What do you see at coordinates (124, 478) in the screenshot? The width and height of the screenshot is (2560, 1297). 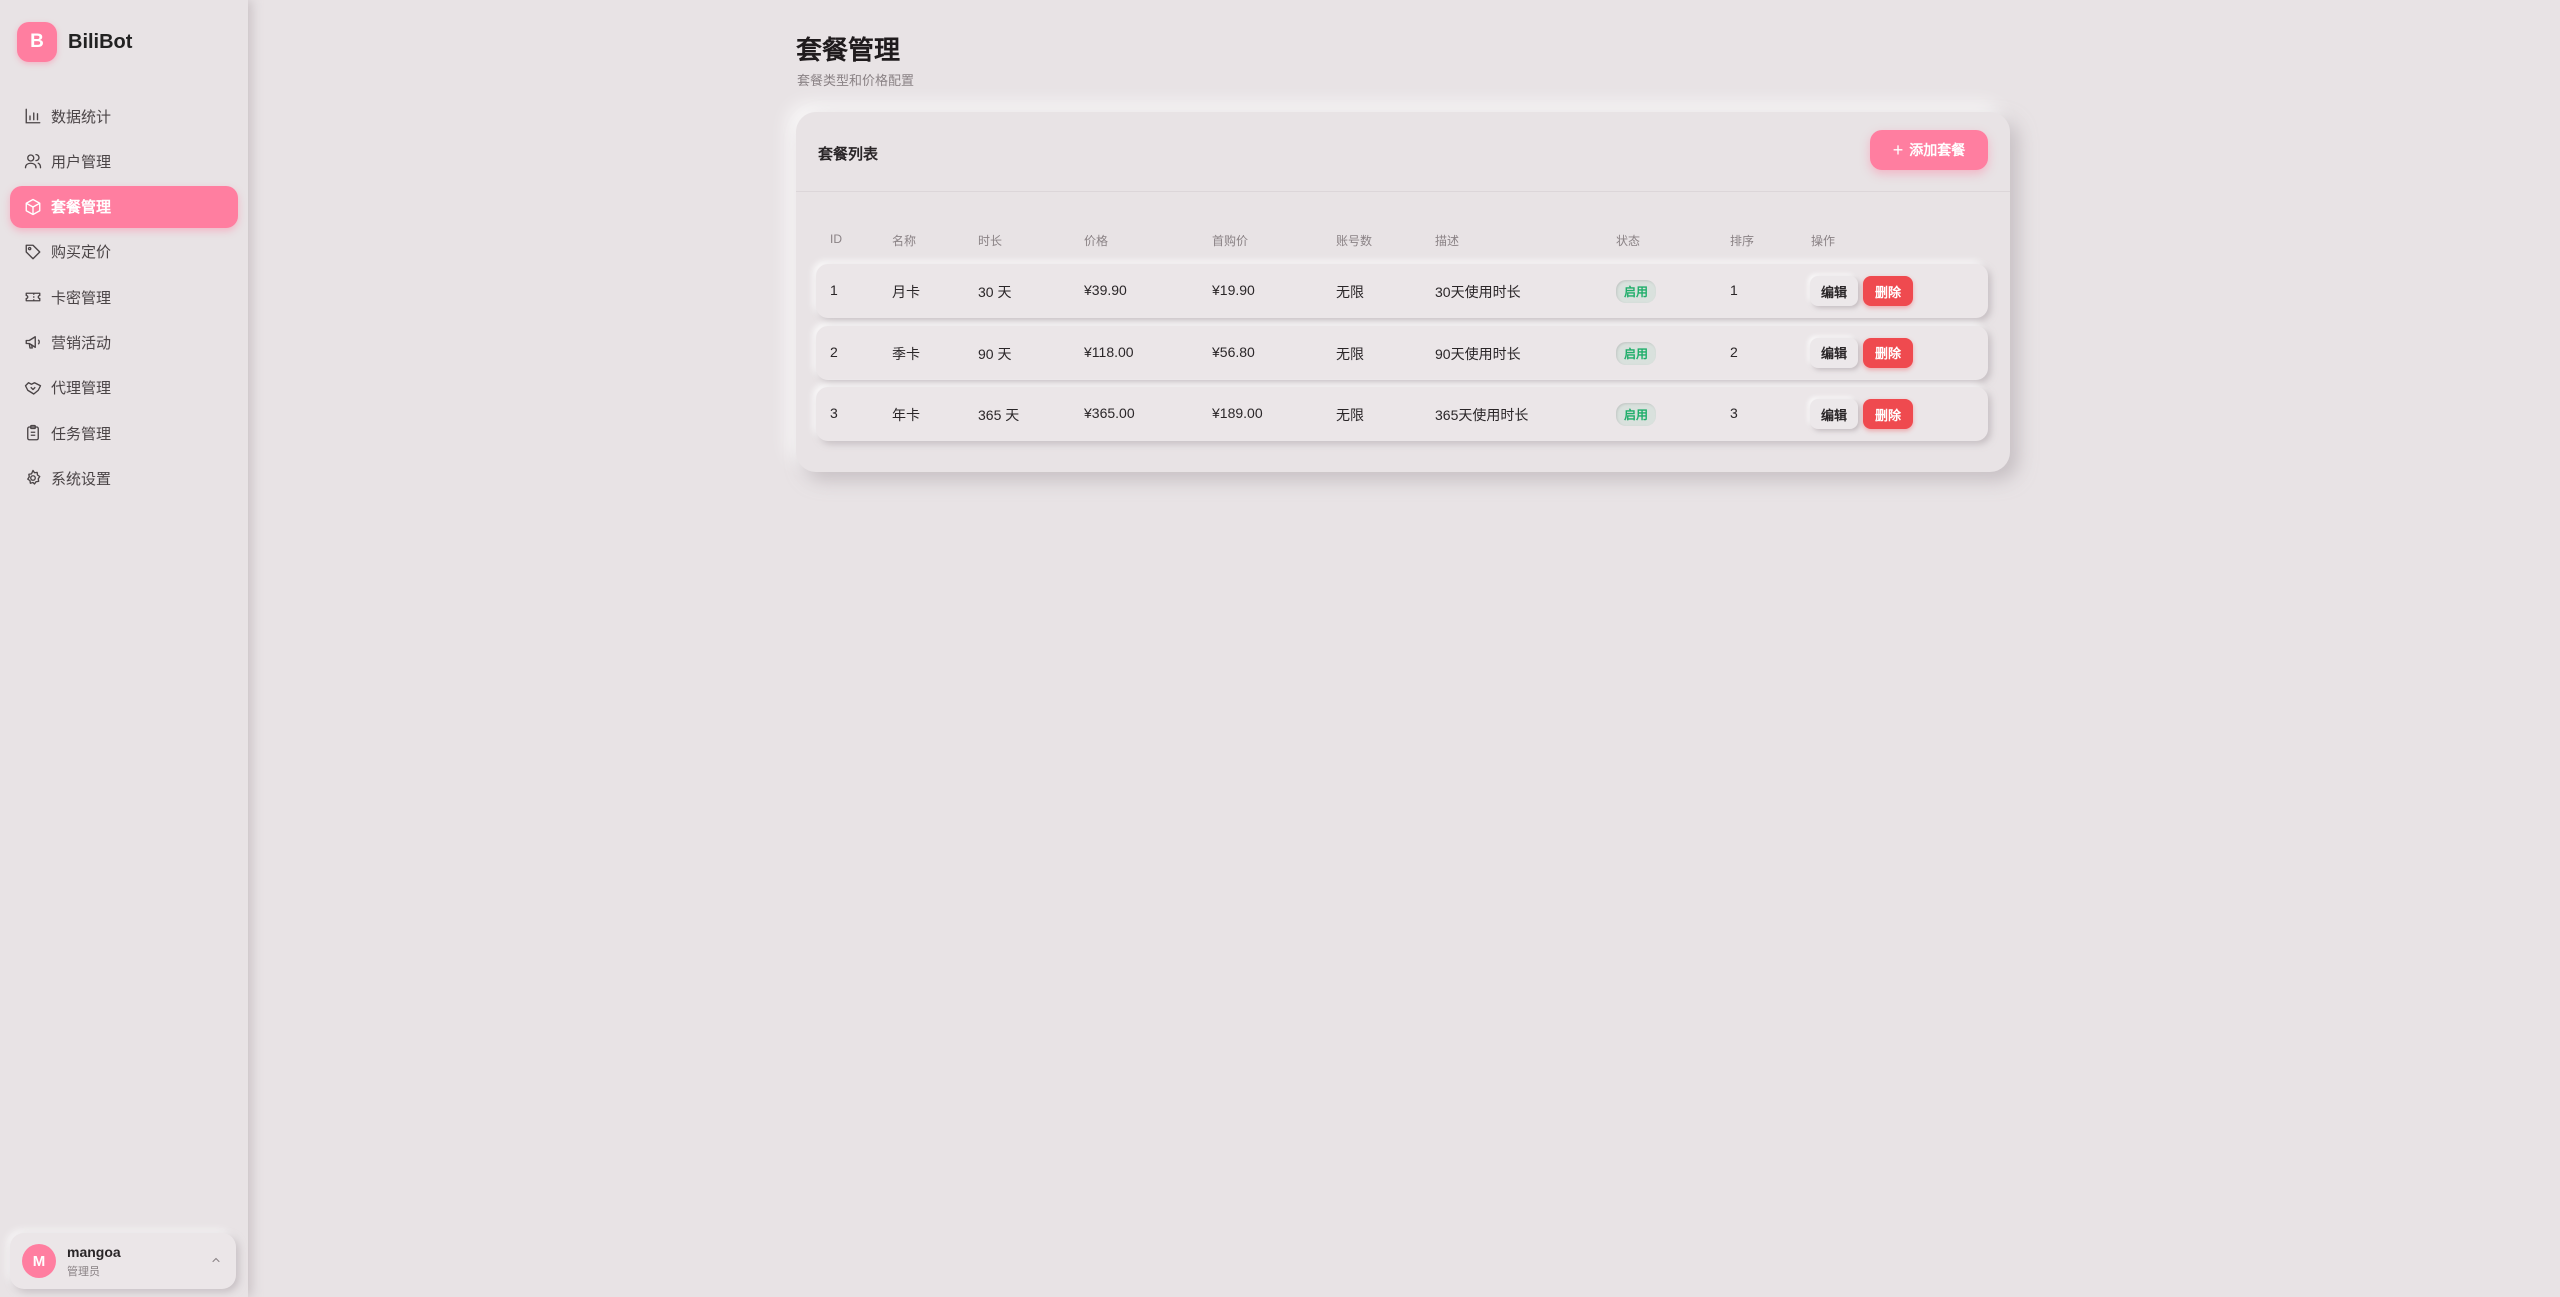 I see `sidebar-item-settings: 系统设置` at bounding box center [124, 478].